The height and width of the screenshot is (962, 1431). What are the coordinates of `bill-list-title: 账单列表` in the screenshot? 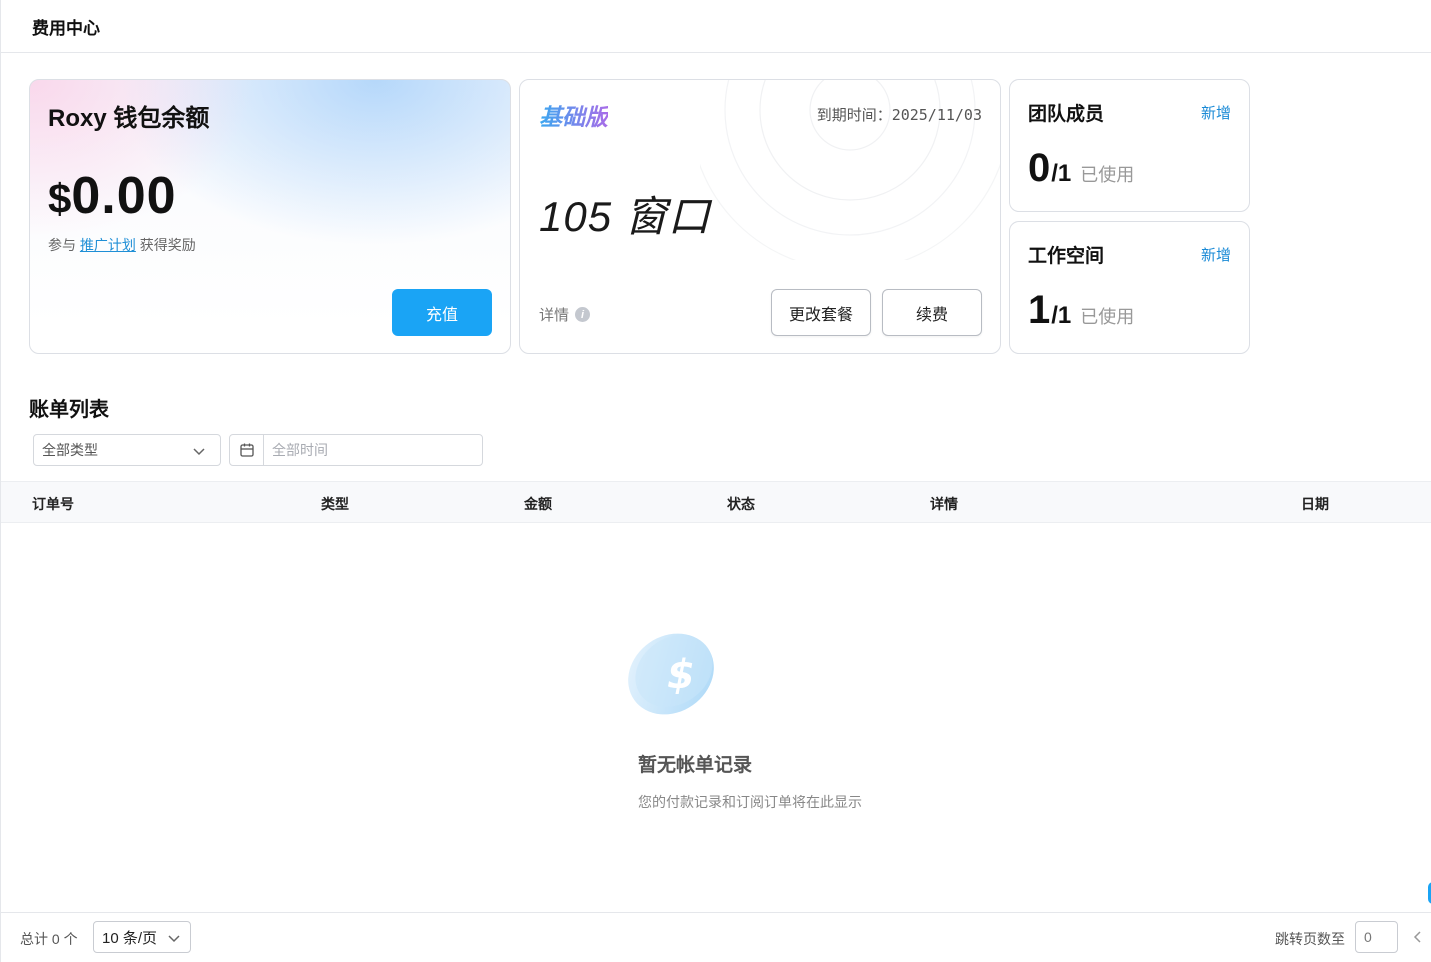 It's located at (69, 410).